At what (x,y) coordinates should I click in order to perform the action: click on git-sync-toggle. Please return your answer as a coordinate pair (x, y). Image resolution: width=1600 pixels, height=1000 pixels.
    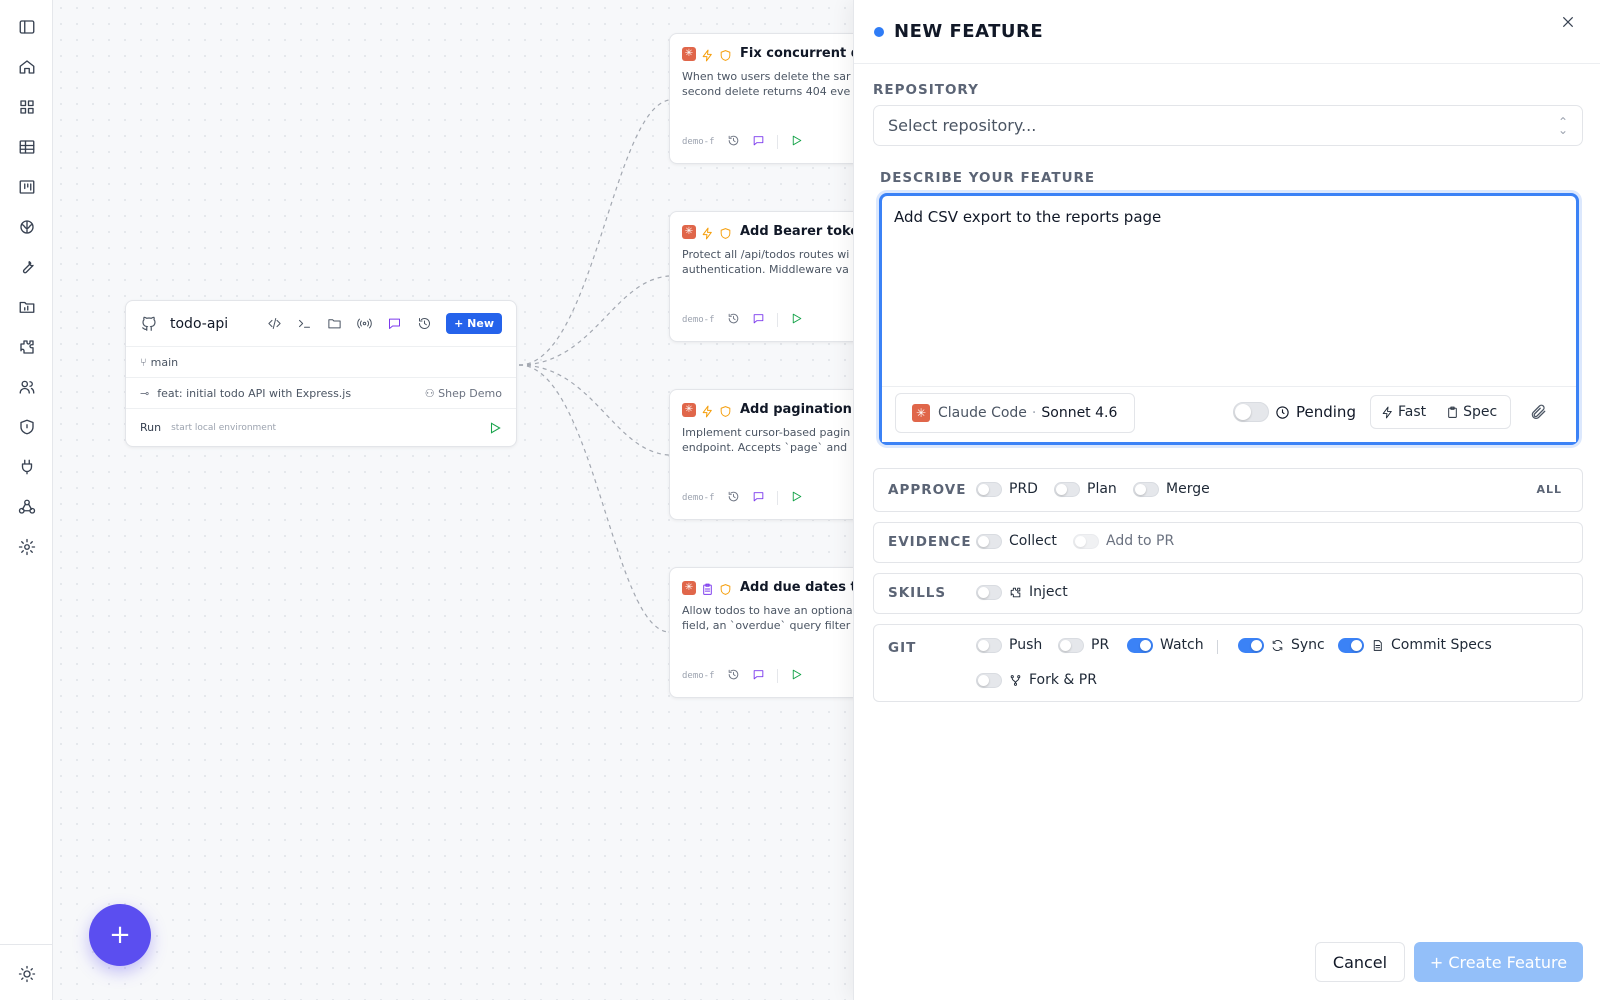
    Looking at the image, I should click on (1251, 645).